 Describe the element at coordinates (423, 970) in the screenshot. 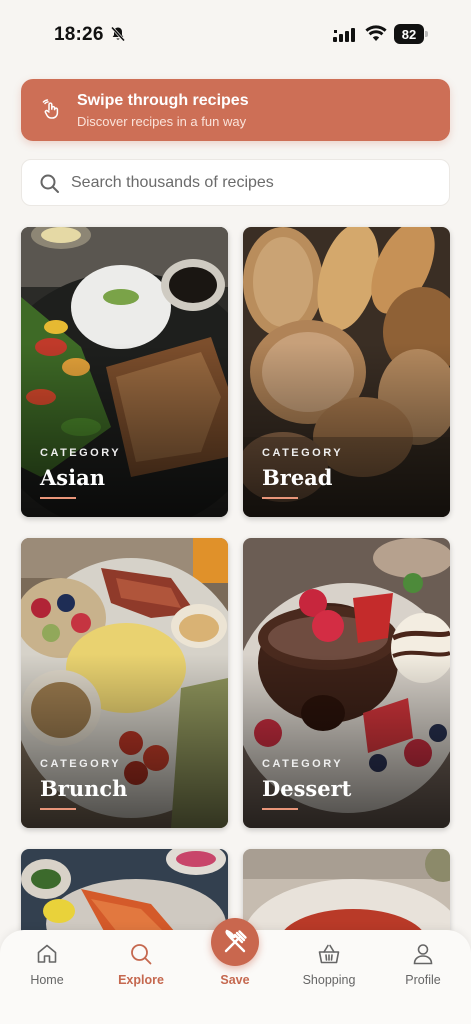

I see `nav-profile: Profile` at that location.